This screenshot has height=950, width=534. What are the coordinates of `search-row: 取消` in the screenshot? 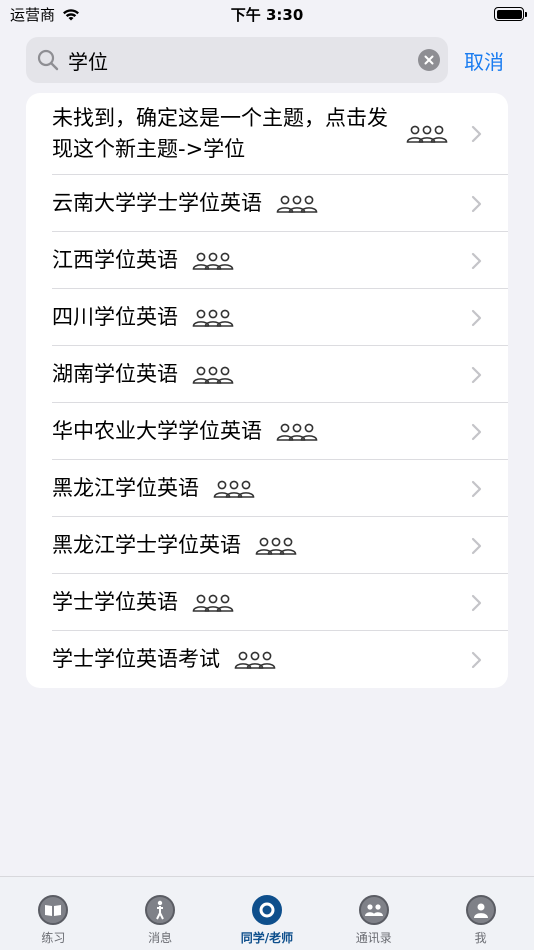 It's located at (271, 60).